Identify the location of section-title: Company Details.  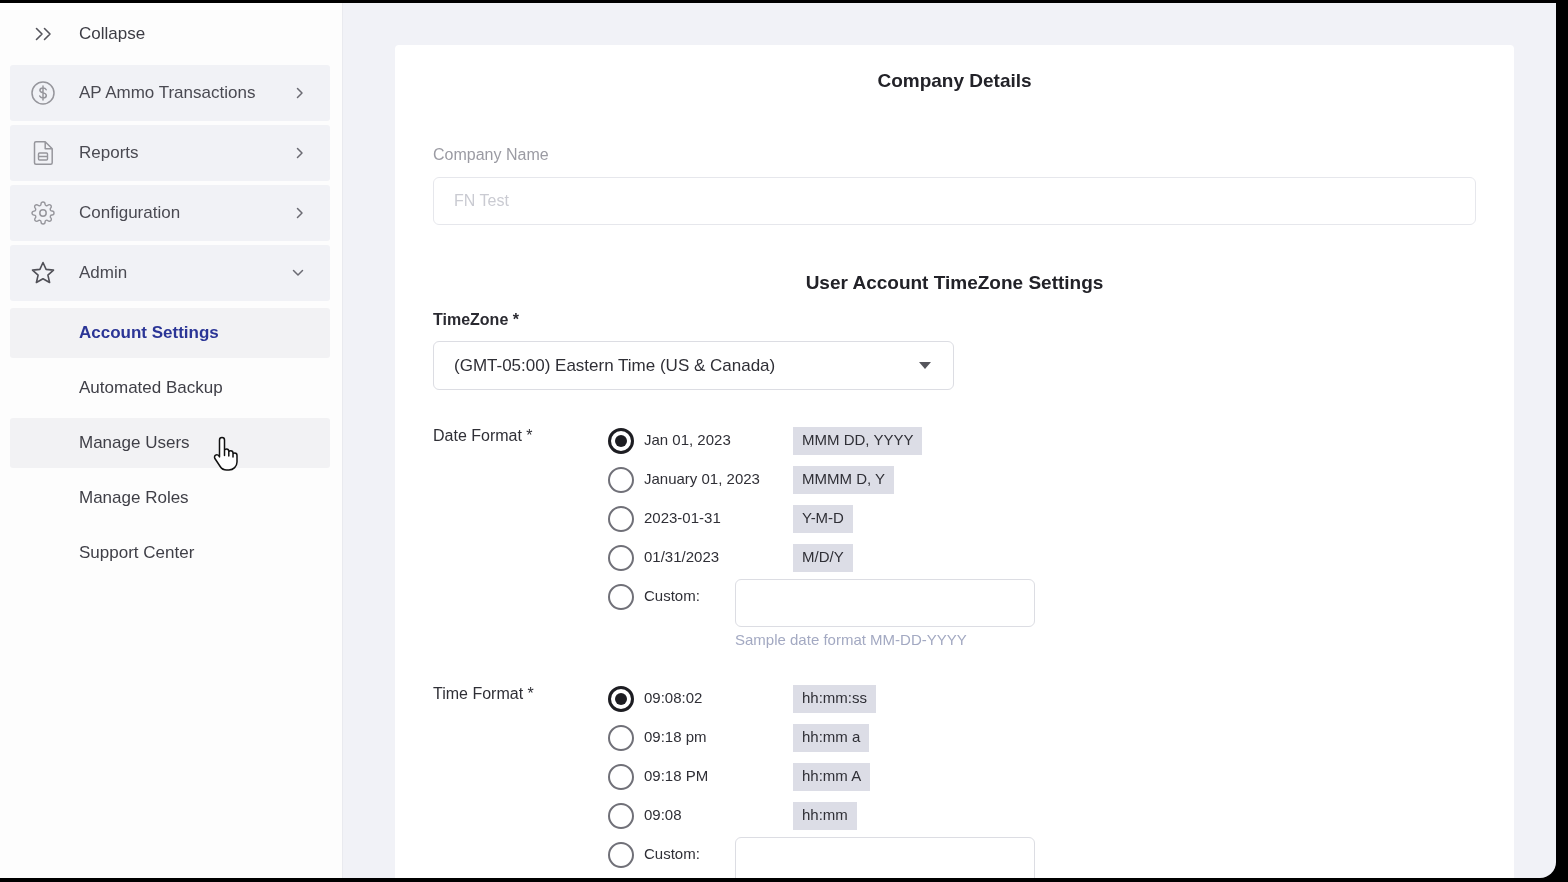
(954, 81).